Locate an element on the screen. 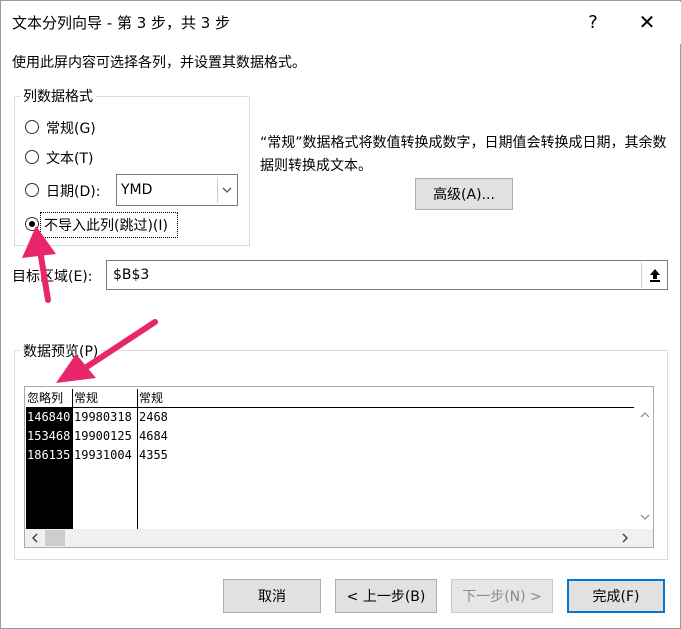 This screenshot has height=629, width=681. scroll-up-icon is located at coordinates (645, 415).